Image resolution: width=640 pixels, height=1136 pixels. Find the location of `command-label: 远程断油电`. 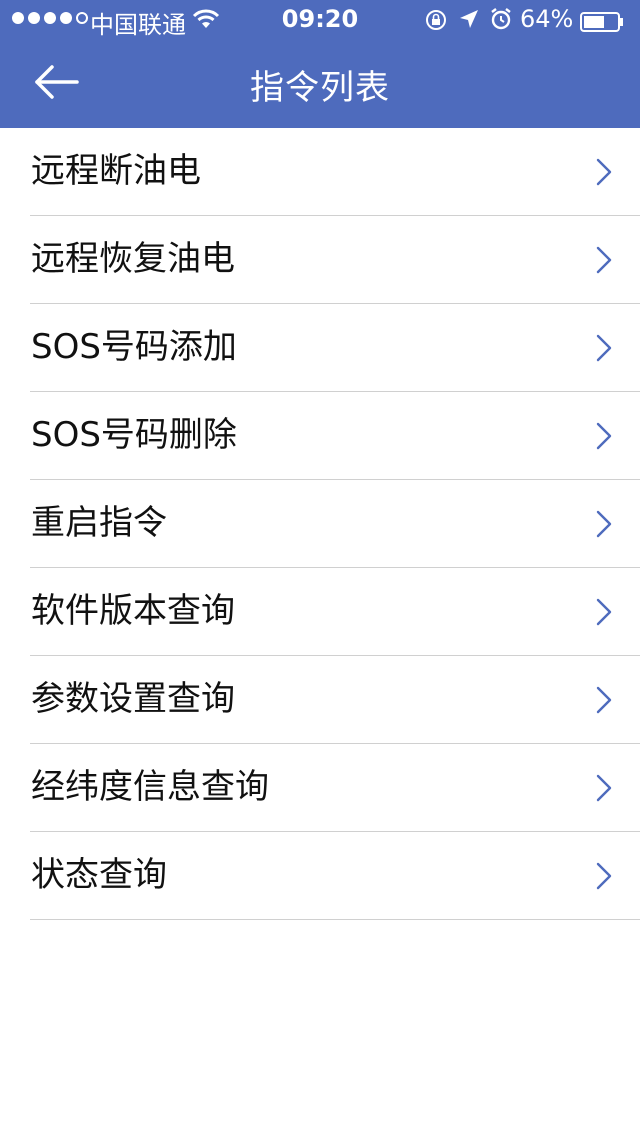

command-label: 远程断油电 is located at coordinates (116, 171).